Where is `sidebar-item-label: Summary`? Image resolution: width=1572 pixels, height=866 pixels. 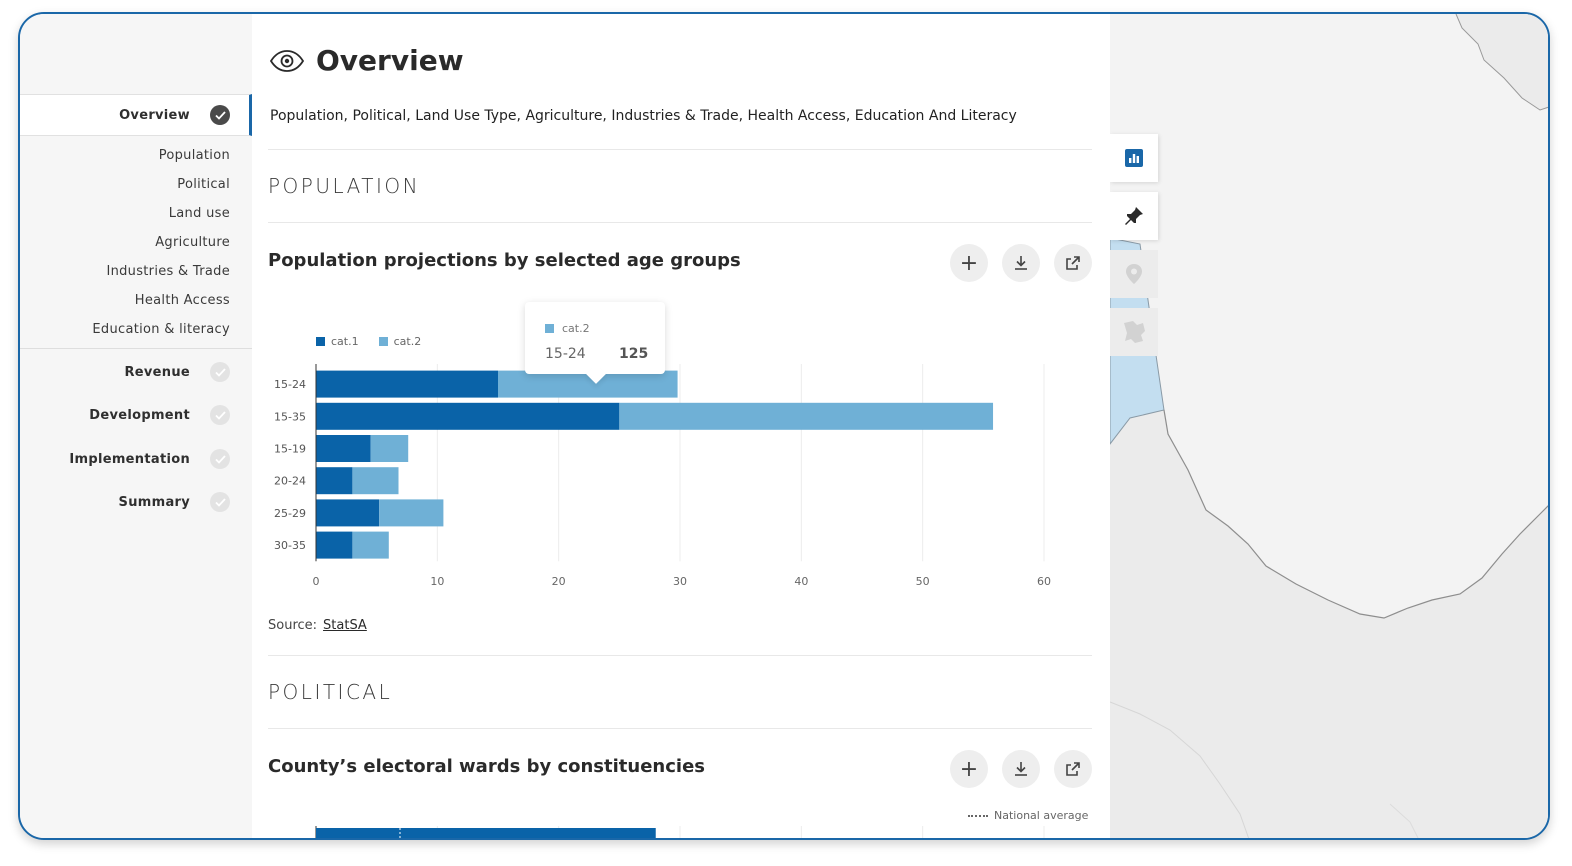 sidebar-item-label: Summary is located at coordinates (154, 502).